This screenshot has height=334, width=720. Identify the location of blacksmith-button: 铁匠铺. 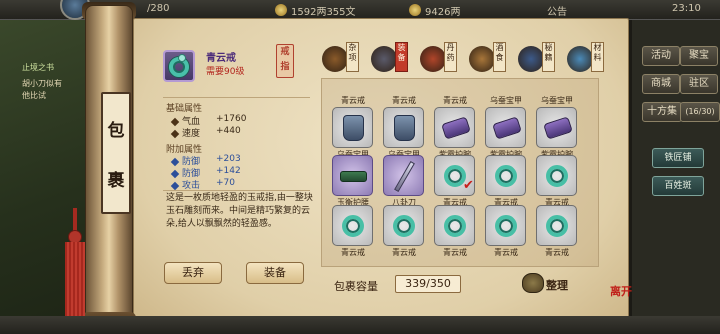
(678, 158).